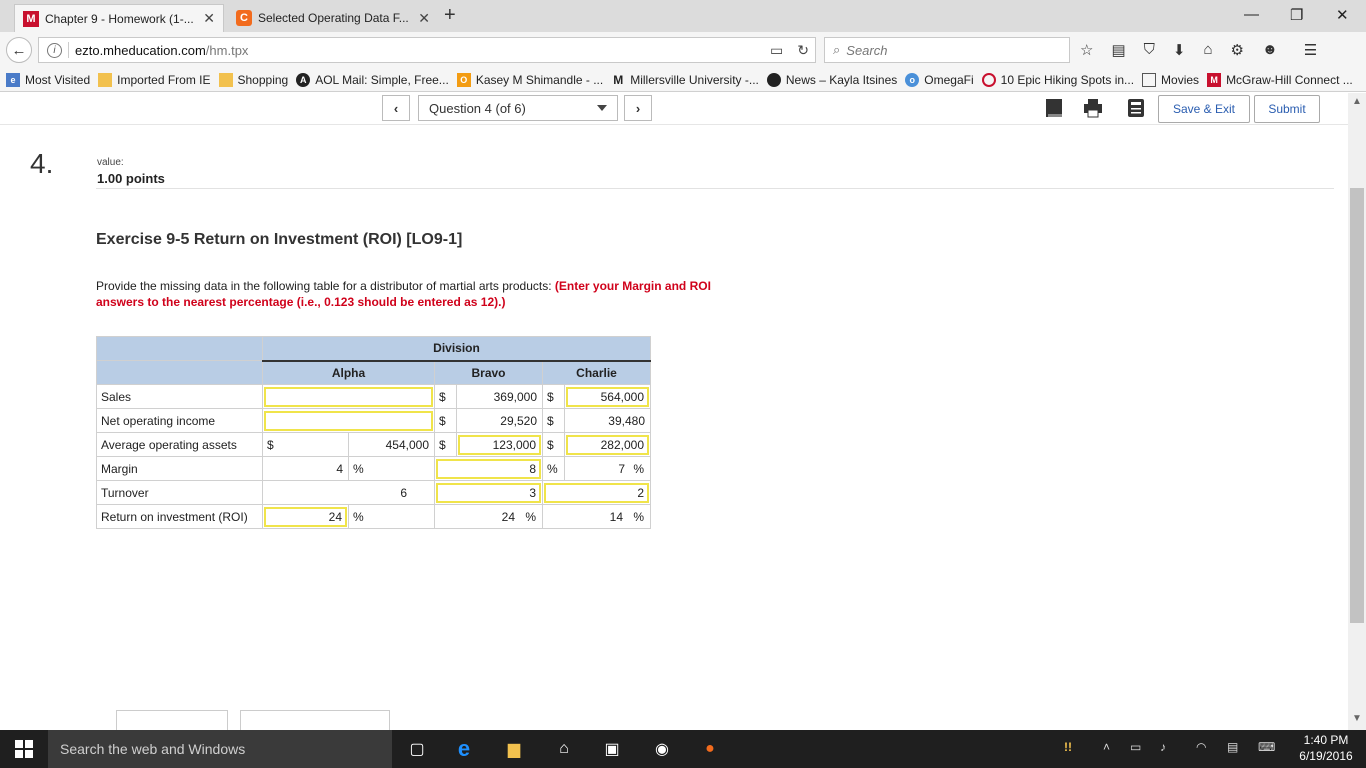 The height and width of the screenshot is (768, 1366). I want to click on bookmark-movies: Movies, so click(1171, 79).